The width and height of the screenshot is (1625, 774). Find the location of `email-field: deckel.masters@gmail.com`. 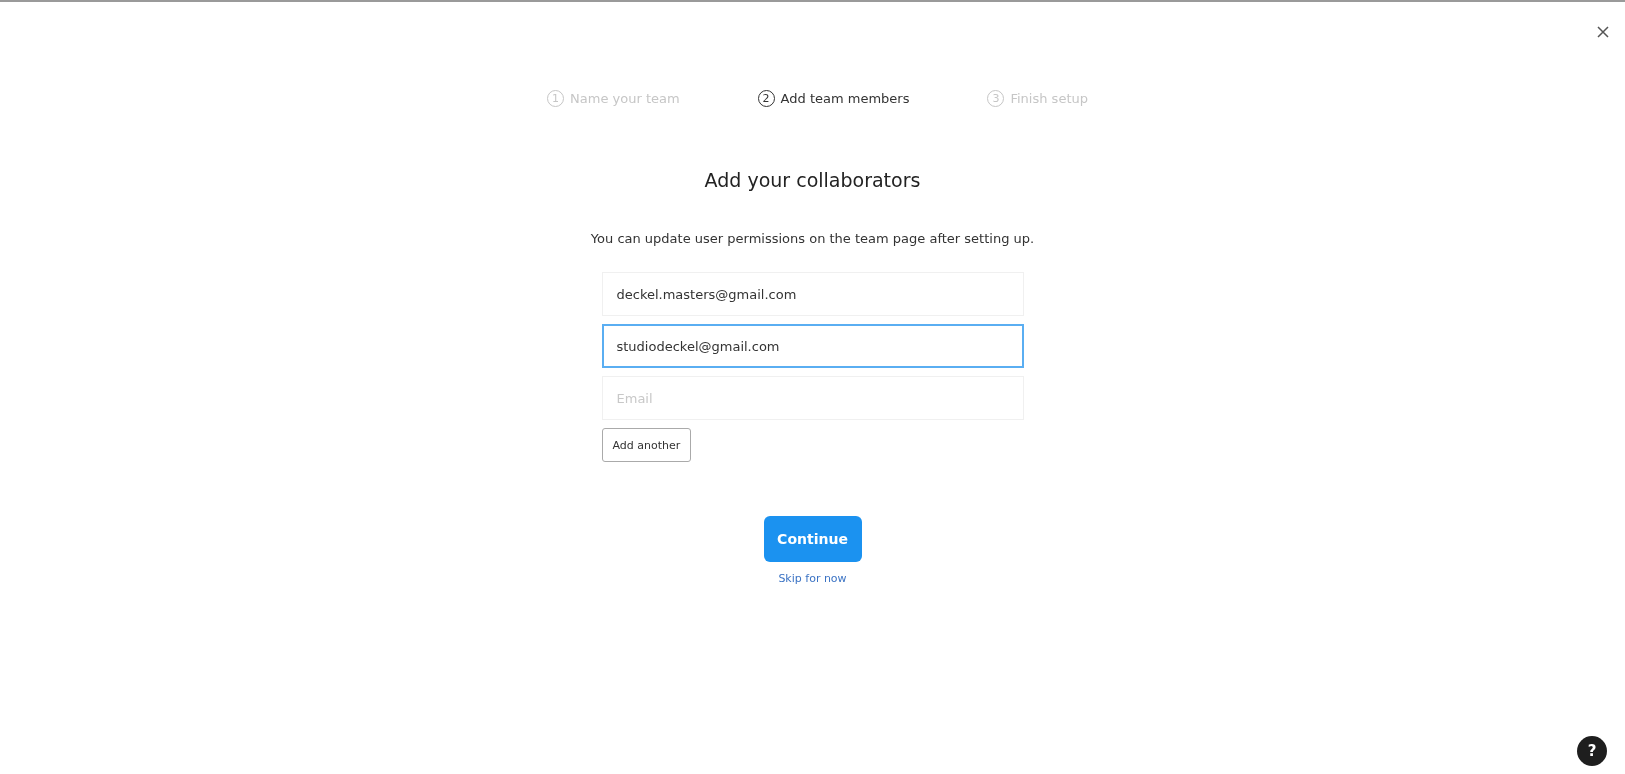

email-field: deckel.masters@gmail.com is located at coordinates (812, 294).